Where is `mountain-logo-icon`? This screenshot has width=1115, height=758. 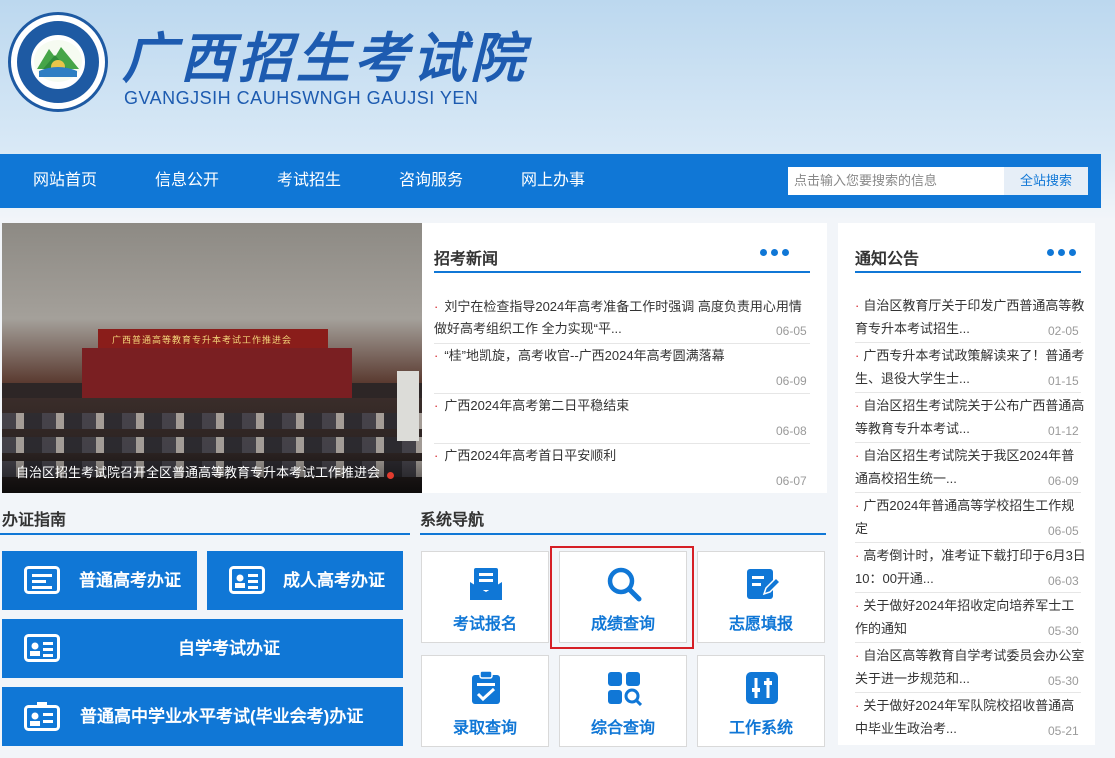
mountain-logo-icon is located at coordinates (58, 61).